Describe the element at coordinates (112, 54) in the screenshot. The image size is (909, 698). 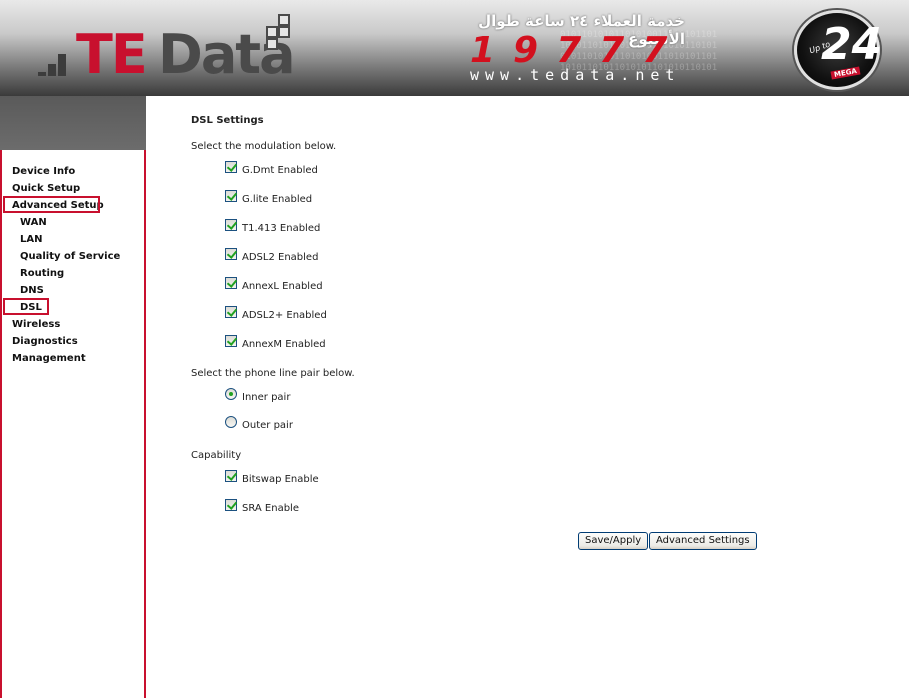
I see `logo-te-text: TE` at that location.